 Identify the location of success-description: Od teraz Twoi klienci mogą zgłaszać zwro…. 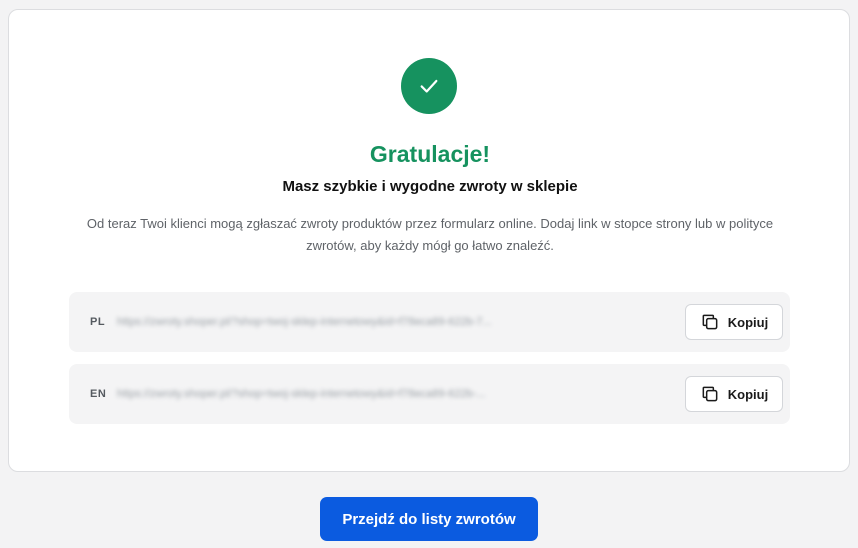
(430, 234).